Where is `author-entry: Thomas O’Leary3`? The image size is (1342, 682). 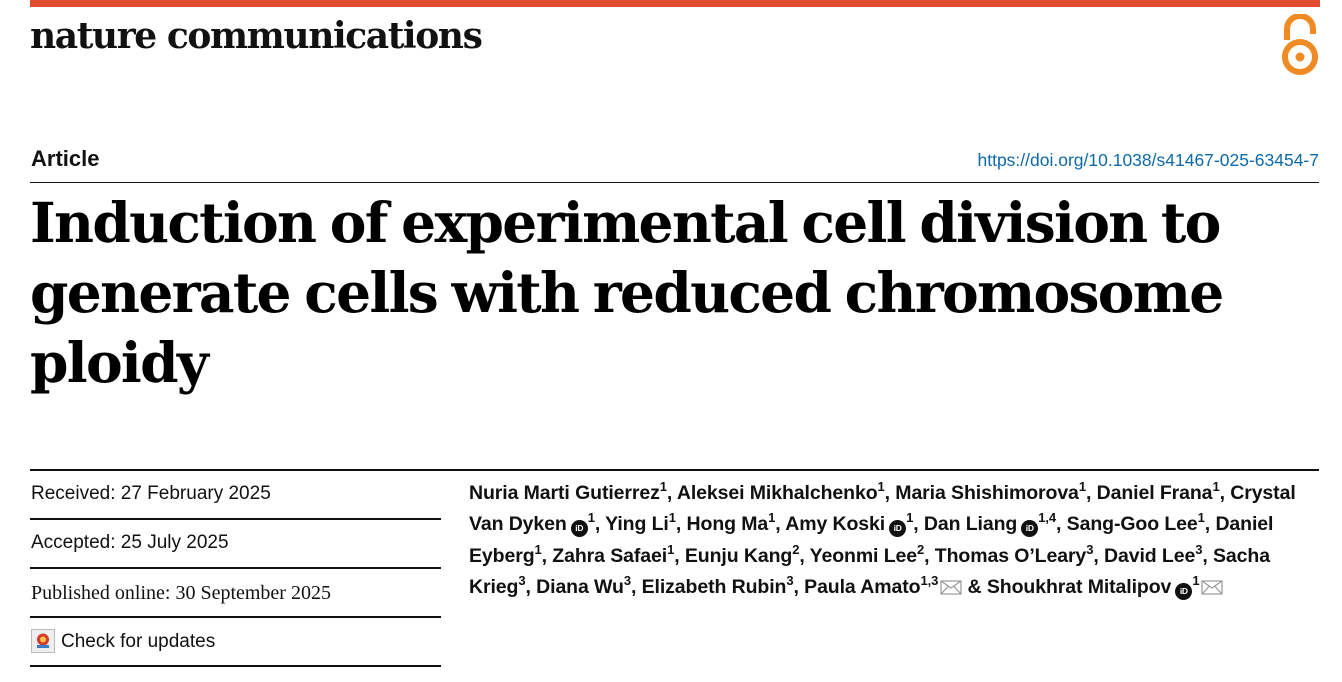 author-entry: Thomas O’Leary3 is located at coordinates (1014, 554).